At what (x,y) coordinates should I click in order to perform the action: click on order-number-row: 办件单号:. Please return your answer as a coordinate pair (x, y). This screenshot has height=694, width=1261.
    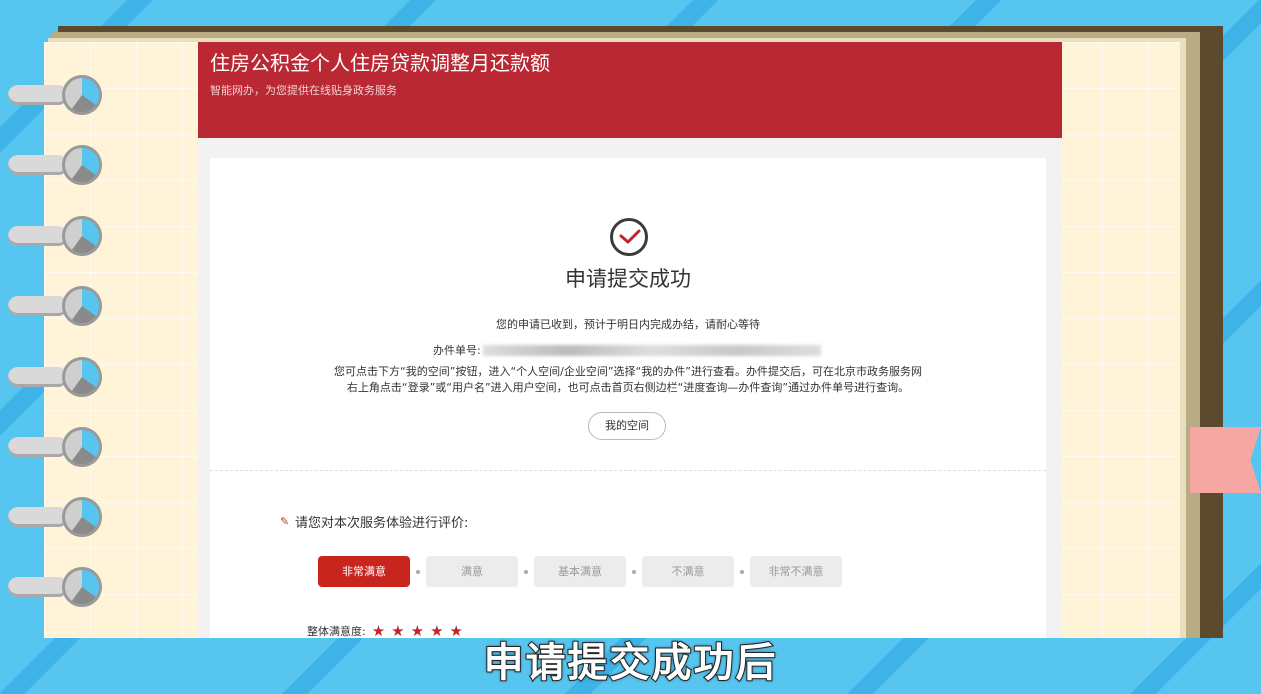
    Looking at the image, I should click on (627, 350).